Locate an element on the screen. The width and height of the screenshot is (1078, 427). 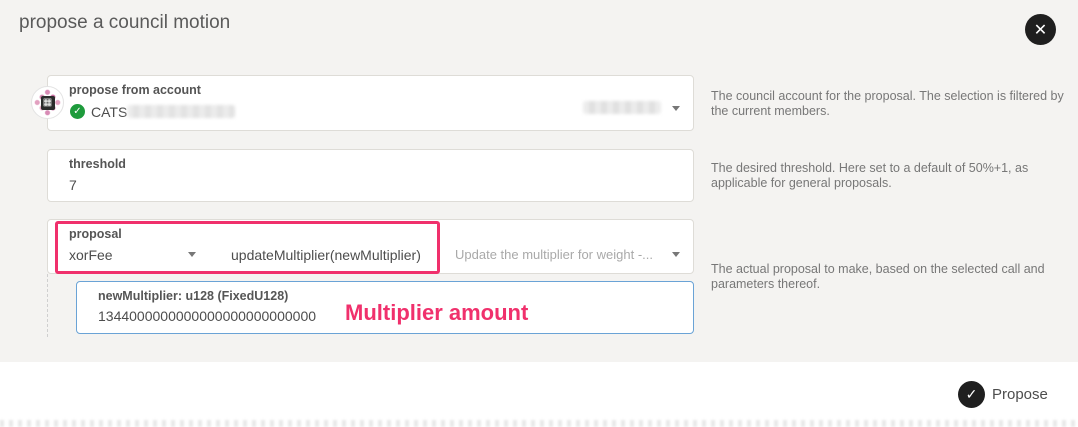
checkmark-icon: ✓ is located at coordinates (971, 394).